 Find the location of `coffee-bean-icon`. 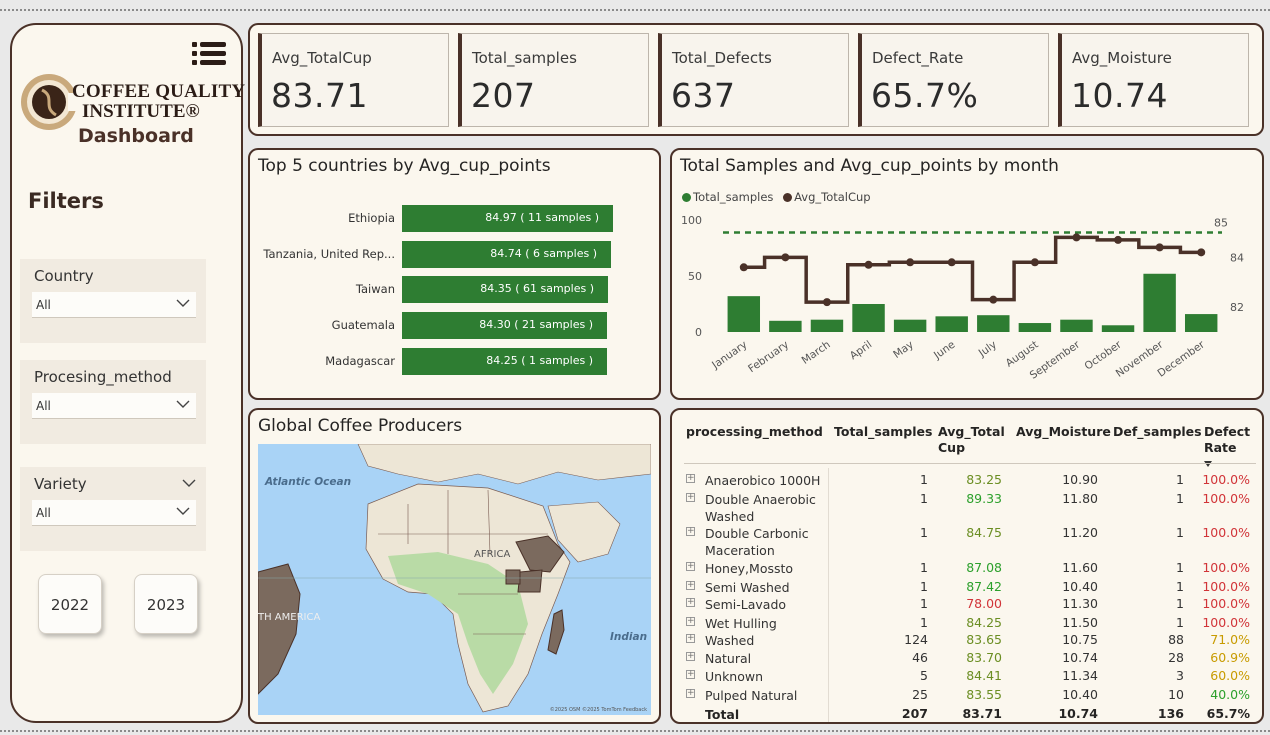

coffee-bean-icon is located at coordinates (49, 102).